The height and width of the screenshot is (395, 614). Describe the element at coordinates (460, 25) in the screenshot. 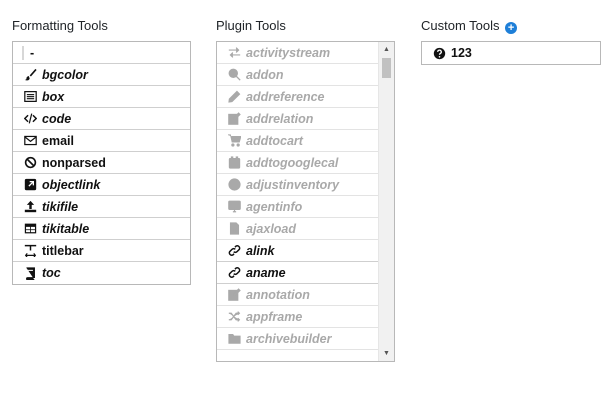

I see `custom-tools-title: Custom Tools` at that location.